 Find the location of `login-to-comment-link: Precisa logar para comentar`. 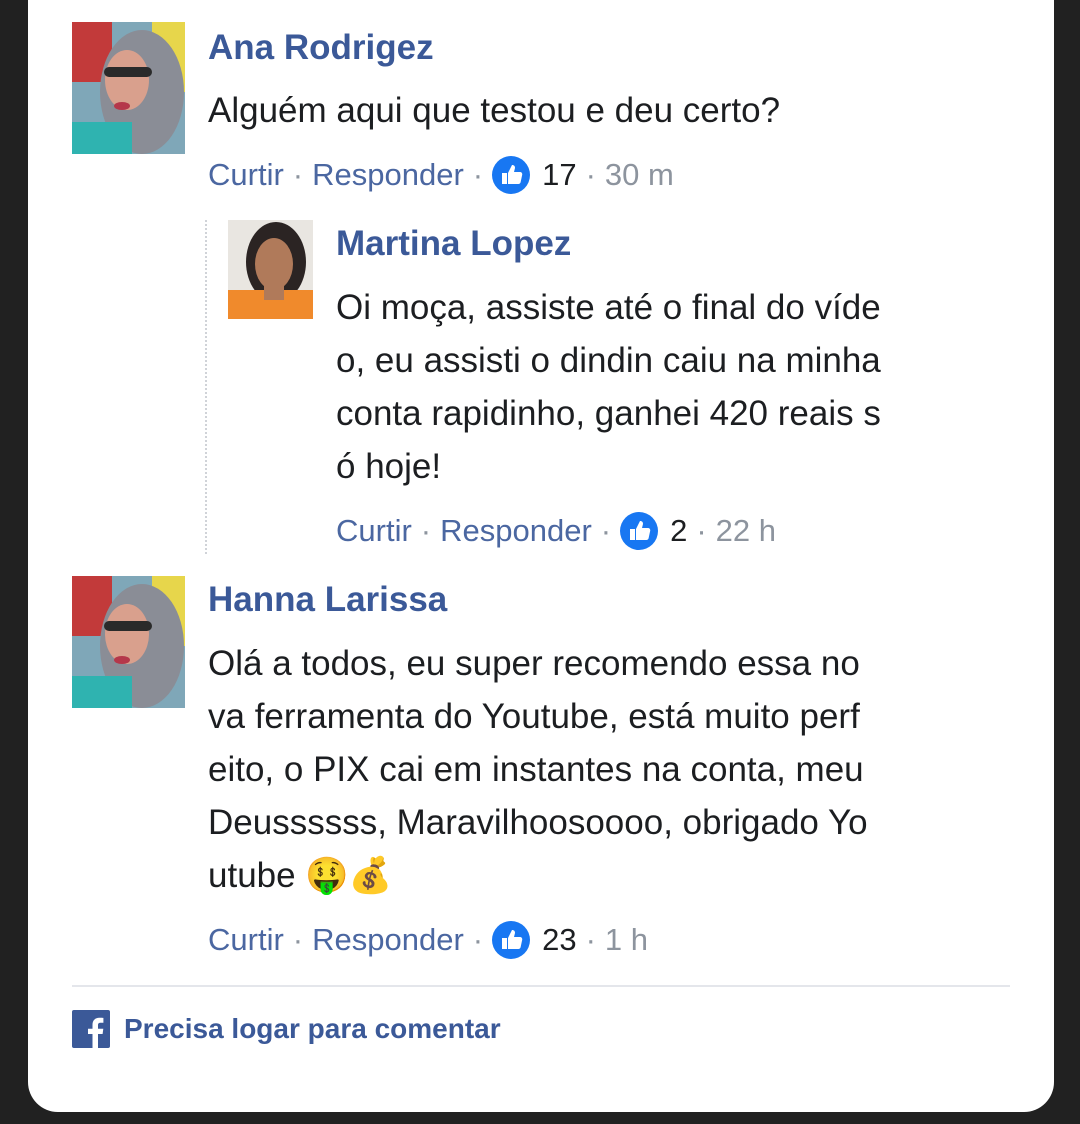

login-to-comment-link: Precisa logar para comentar is located at coordinates (312, 1029).